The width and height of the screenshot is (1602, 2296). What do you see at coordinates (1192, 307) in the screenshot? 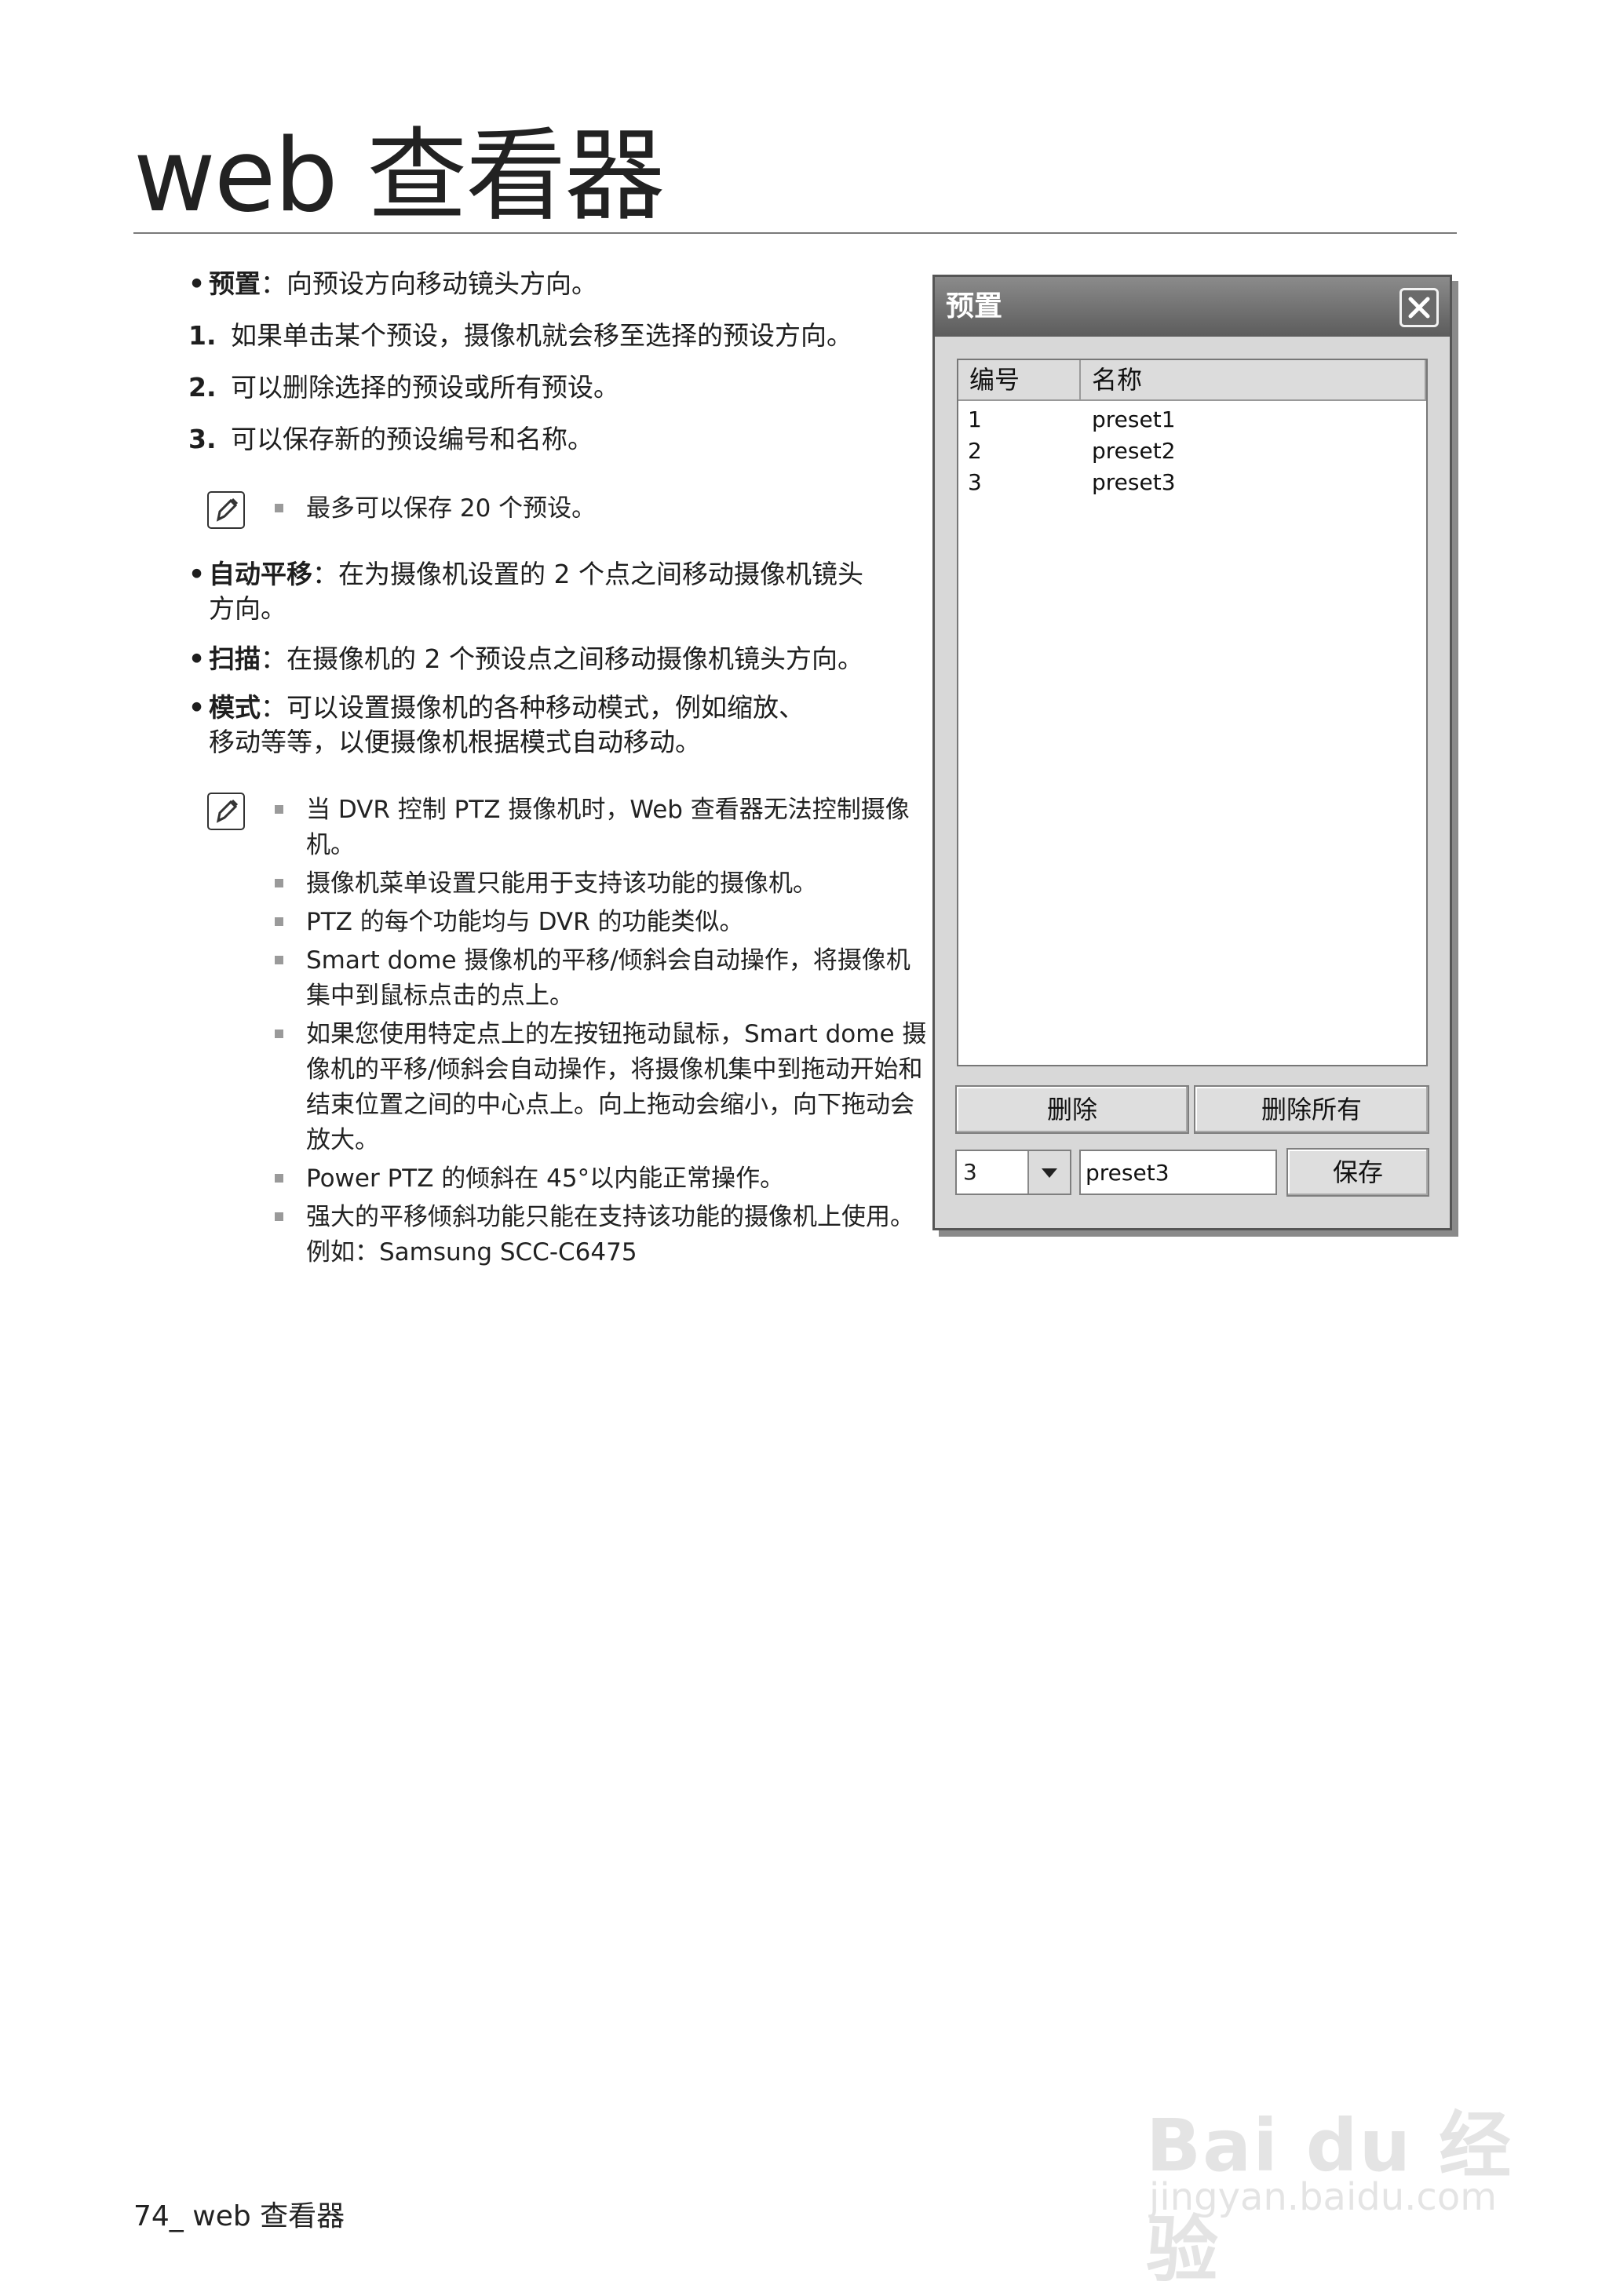
I see `dialog-titlebar: 预置` at bounding box center [1192, 307].